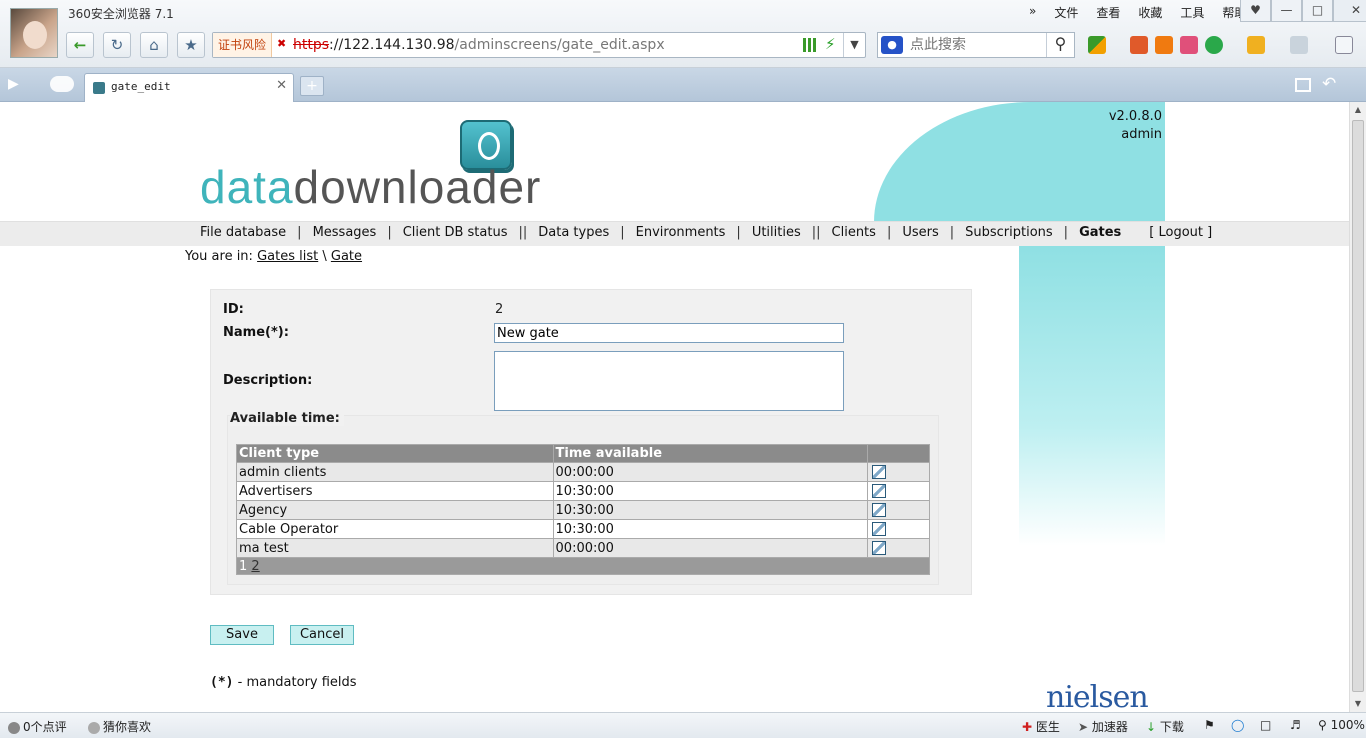 This screenshot has height=738, width=1366. What do you see at coordinates (281, 85) in the screenshot?
I see `close-tab-icon: ✕` at bounding box center [281, 85].